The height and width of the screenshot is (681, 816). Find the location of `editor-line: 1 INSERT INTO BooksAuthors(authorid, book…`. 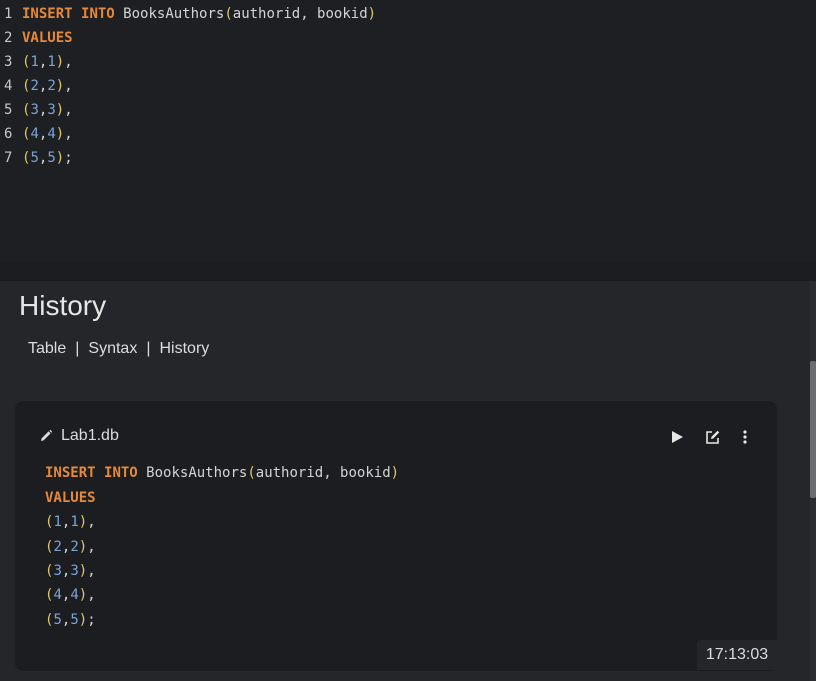

editor-line: 1 INSERT INTO BooksAuthors(authorid, book… is located at coordinates (188, 14).